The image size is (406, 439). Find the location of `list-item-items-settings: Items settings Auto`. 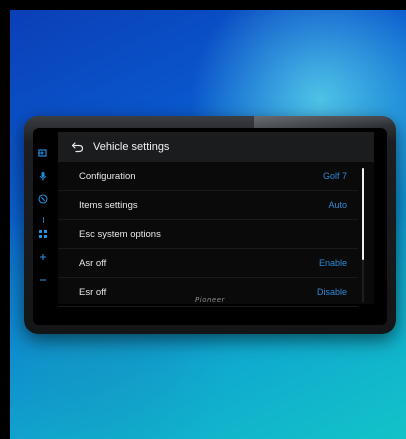

list-item-items-settings: Items settings Auto is located at coordinates (208, 205).